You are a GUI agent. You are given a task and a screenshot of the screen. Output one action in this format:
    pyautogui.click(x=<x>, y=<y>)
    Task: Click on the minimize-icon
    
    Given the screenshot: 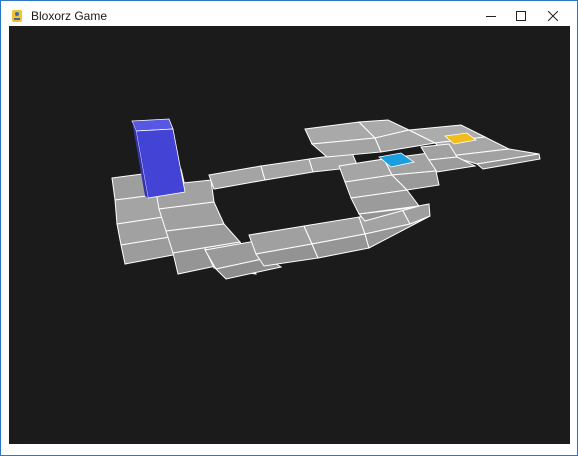 What is the action you would take?
    pyautogui.click(x=491, y=16)
    